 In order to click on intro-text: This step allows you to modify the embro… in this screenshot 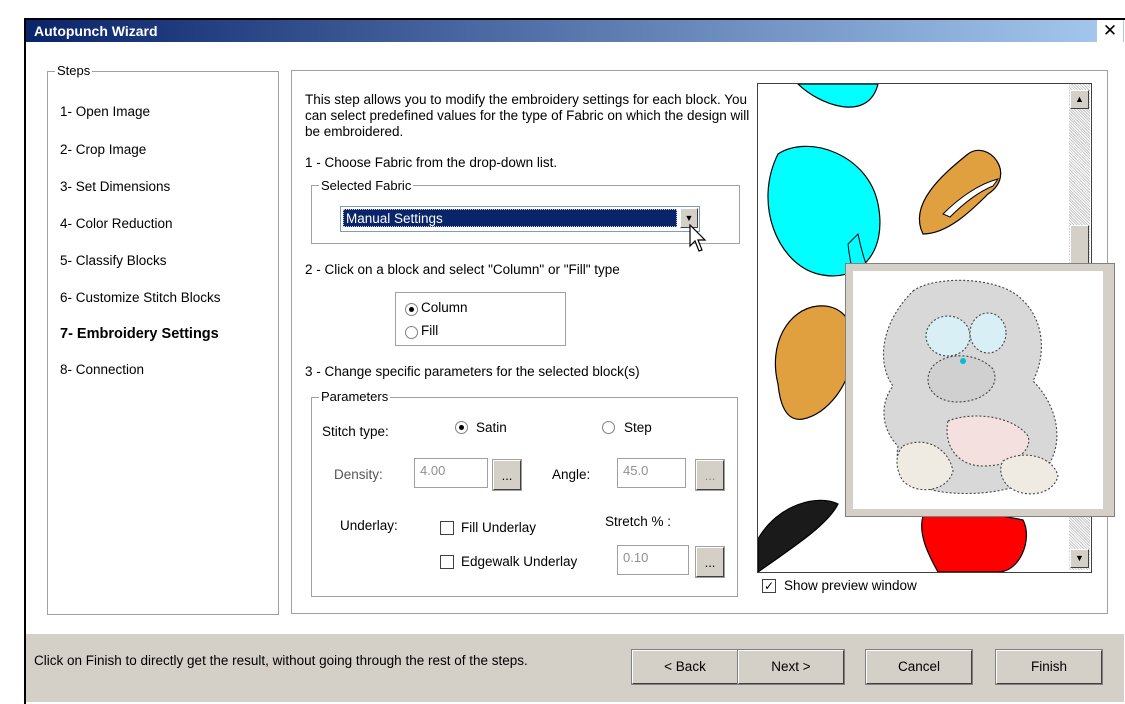, I will do `click(527, 115)`.